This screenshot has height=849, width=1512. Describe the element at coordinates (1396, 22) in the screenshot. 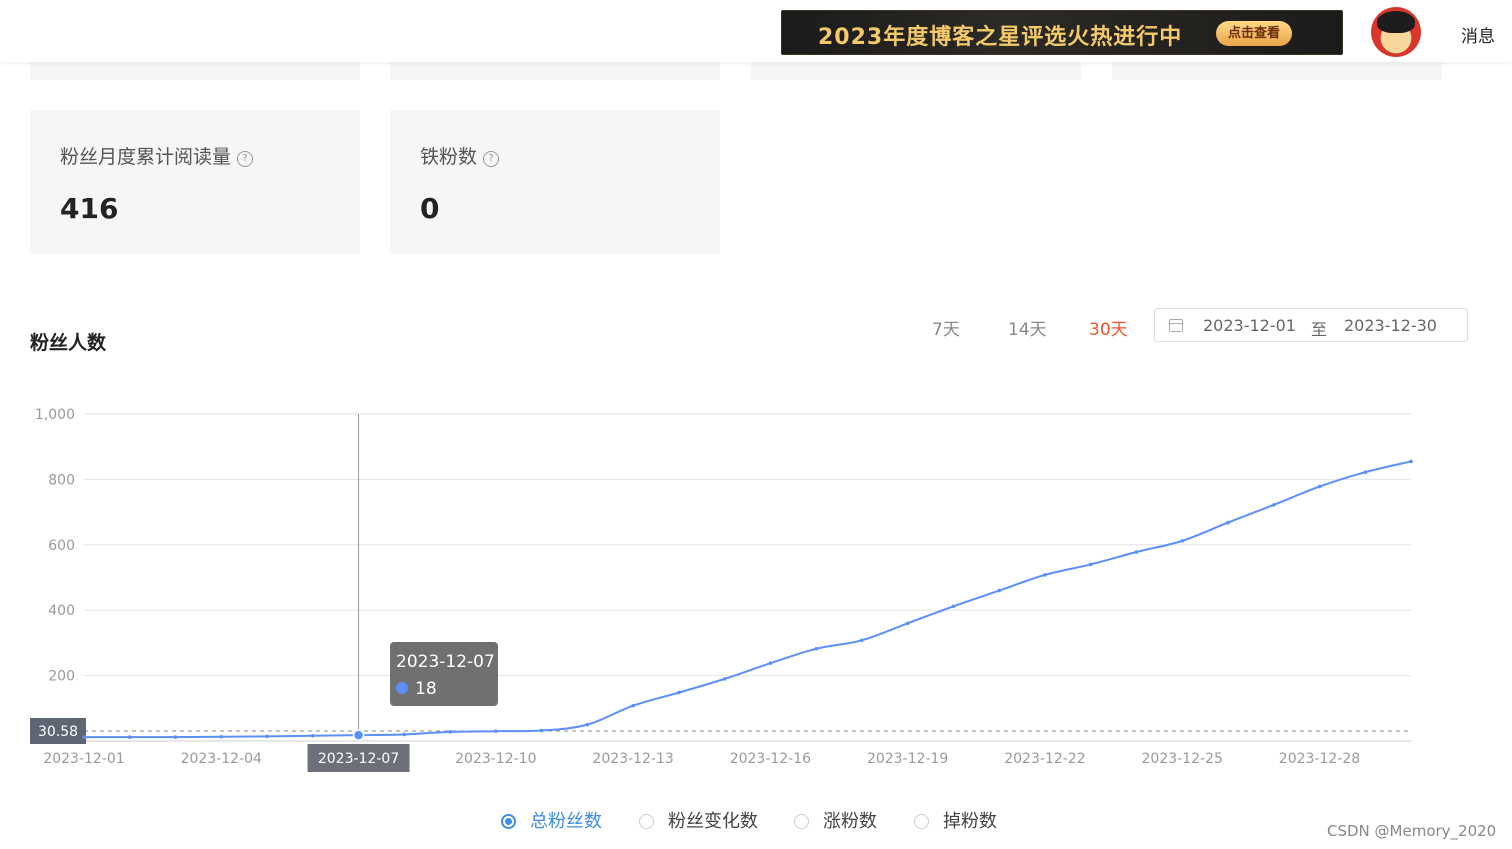

I see `avatar-hair` at that location.